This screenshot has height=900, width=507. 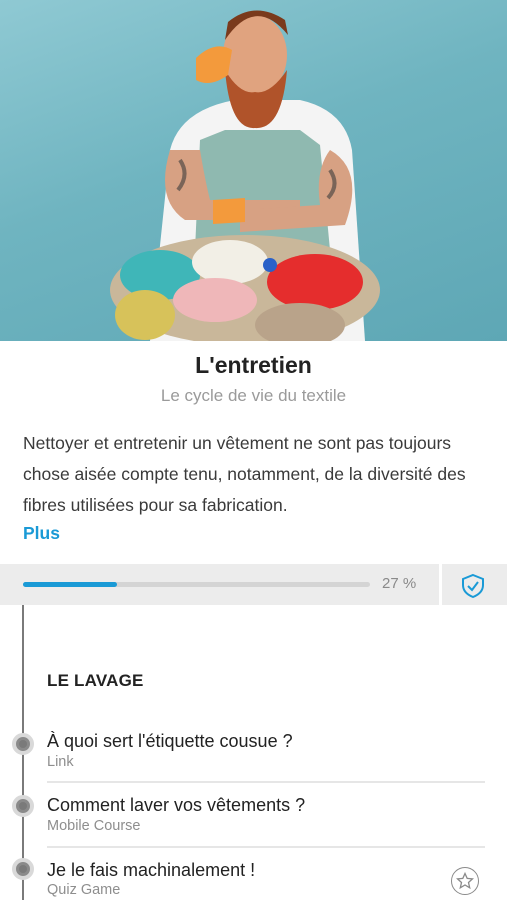 I want to click on item-type: Mobile Course, so click(x=94, y=826).